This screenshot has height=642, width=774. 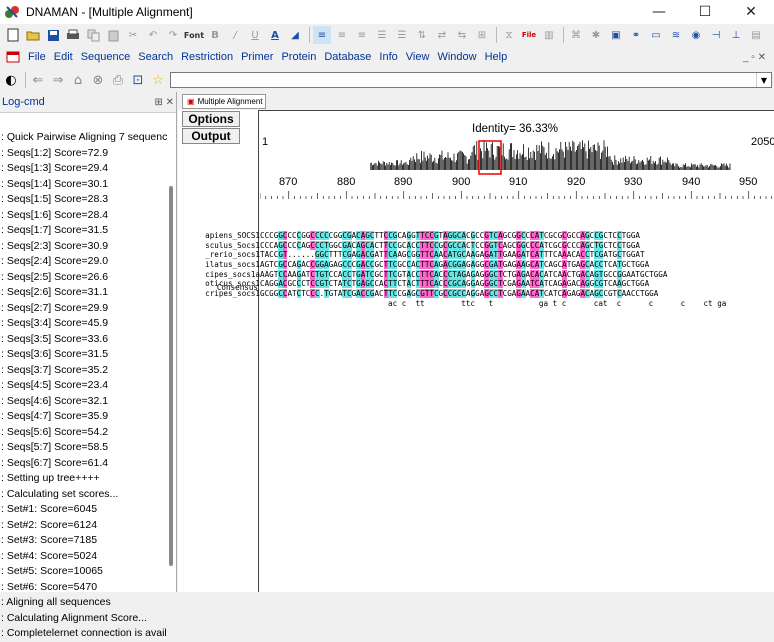 What do you see at coordinates (73, 35) in the screenshot?
I see `print-icon` at bounding box center [73, 35].